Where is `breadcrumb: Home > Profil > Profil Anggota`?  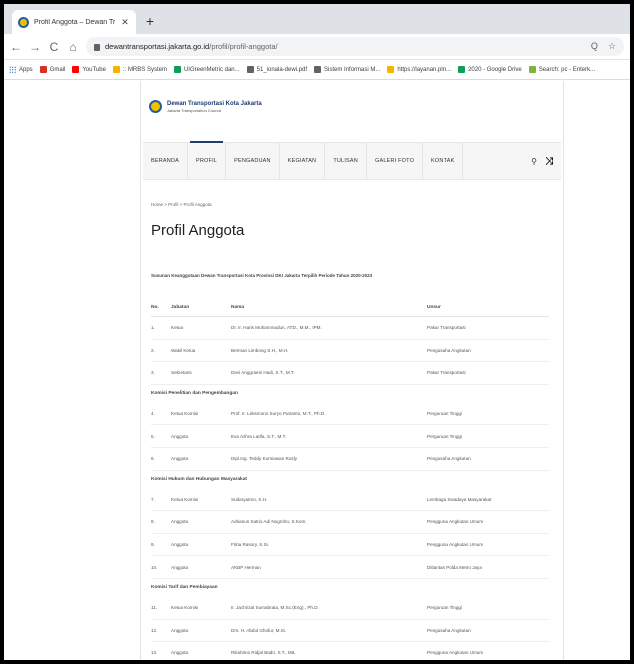 breadcrumb: Home > Profil > Profil Anggota is located at coordinates (181, 204).